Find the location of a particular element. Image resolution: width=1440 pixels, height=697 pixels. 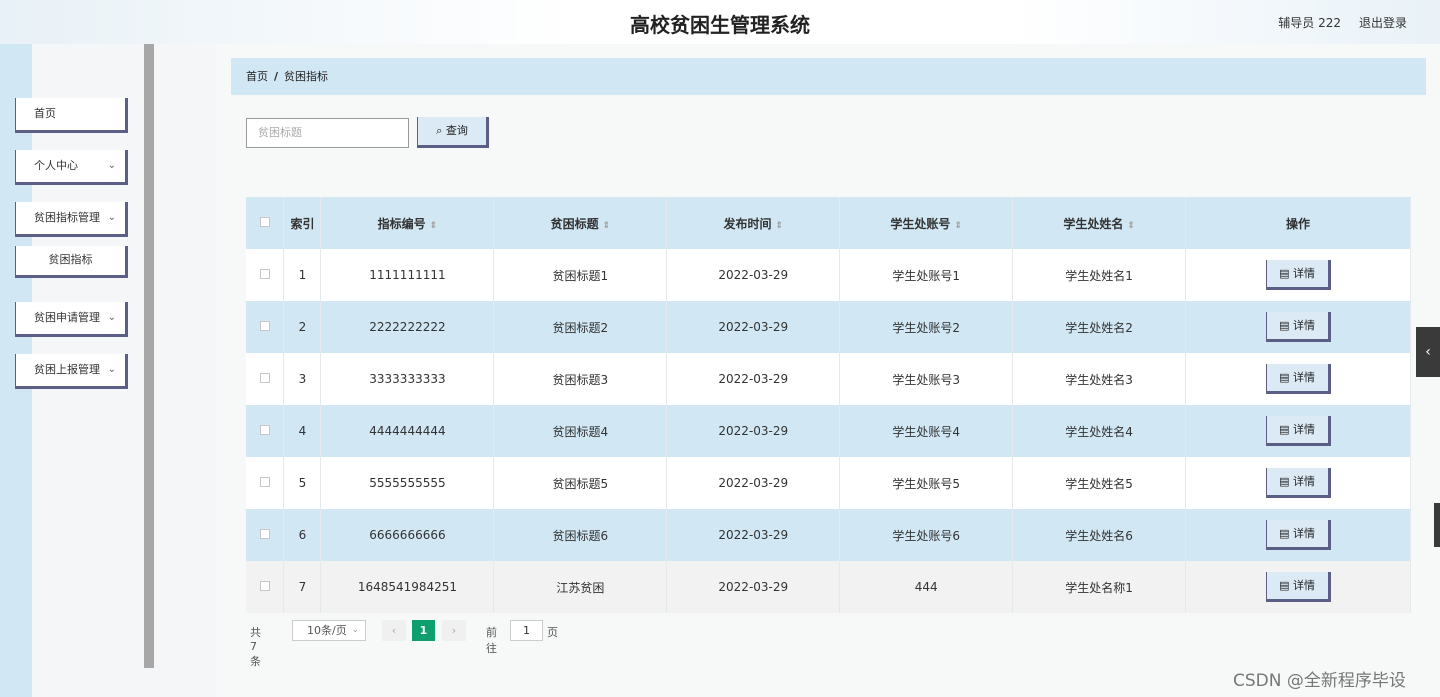

cell-name: 学生处姓名4 is located at coordinates (1099, 431).